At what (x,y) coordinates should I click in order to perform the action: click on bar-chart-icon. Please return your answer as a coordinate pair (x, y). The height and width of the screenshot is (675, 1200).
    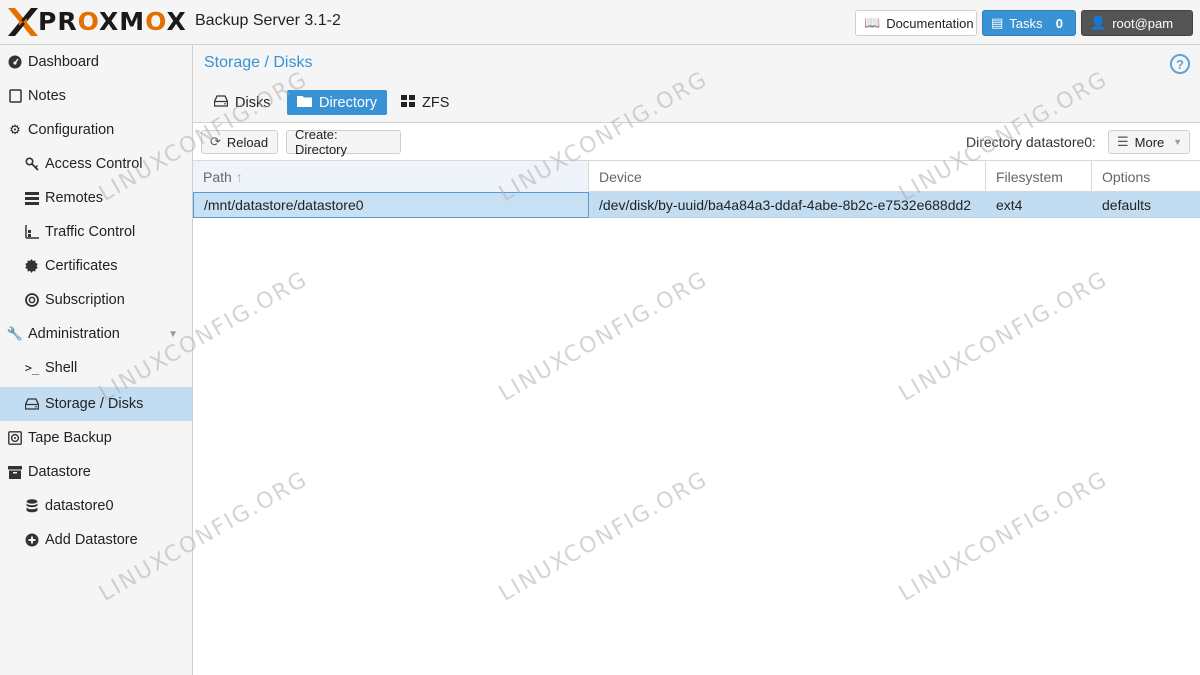
    Looking at the image, I should click on (32, 232).